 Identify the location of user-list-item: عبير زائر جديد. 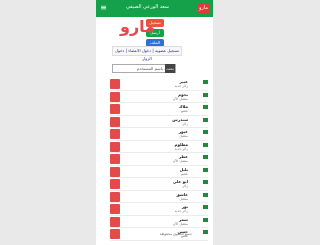
(159, 84).